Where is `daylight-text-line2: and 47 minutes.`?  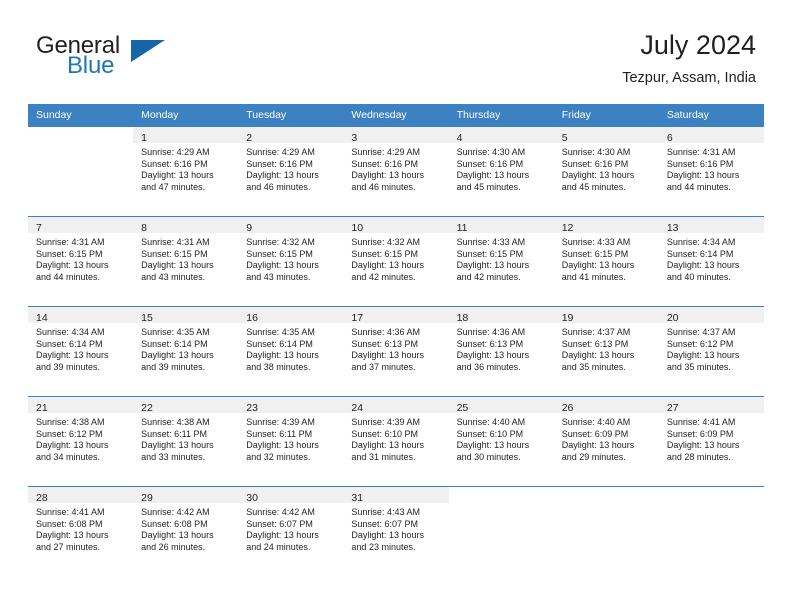
daylight-text-line2: and 47 minutes. is located at coordinates (173, 186).